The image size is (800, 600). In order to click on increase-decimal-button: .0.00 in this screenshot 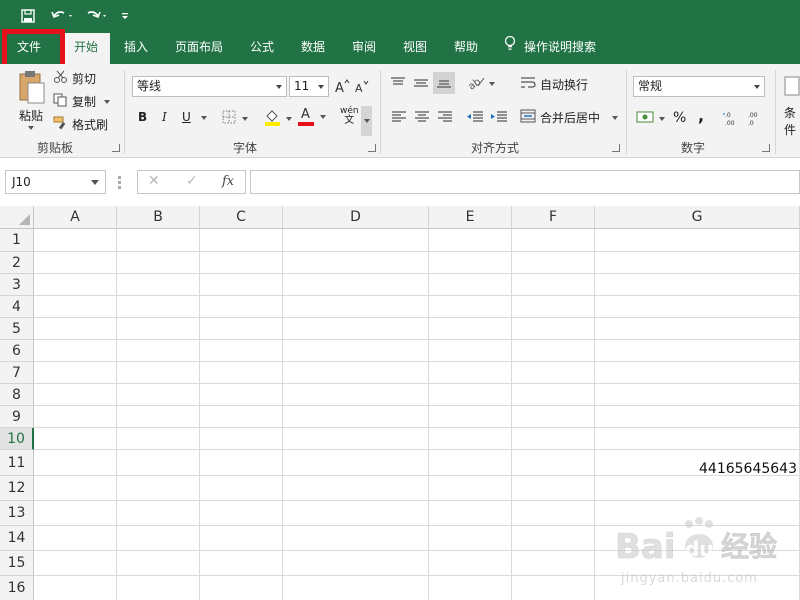, I will do `click(731, 119)`.